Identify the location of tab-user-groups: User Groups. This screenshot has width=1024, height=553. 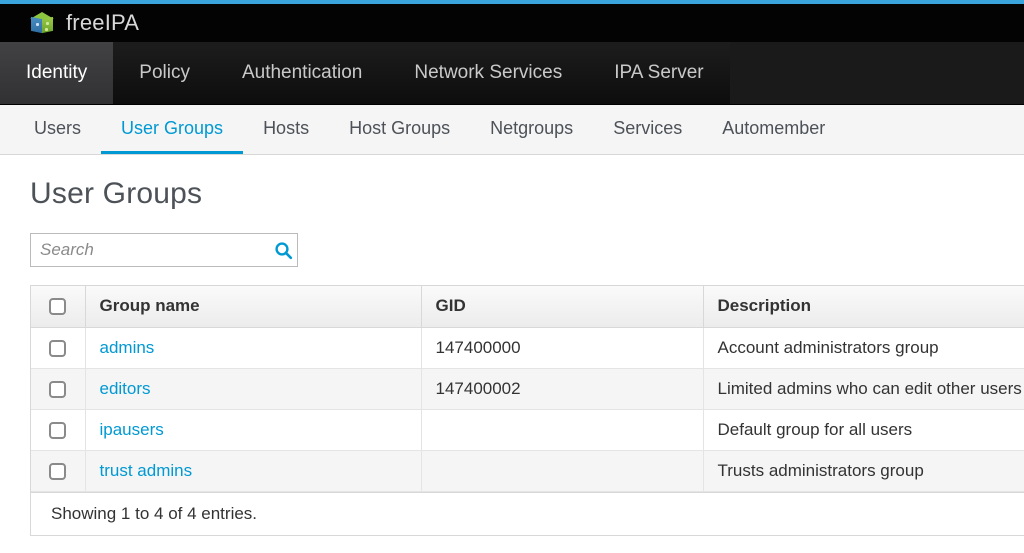
(172, 129).